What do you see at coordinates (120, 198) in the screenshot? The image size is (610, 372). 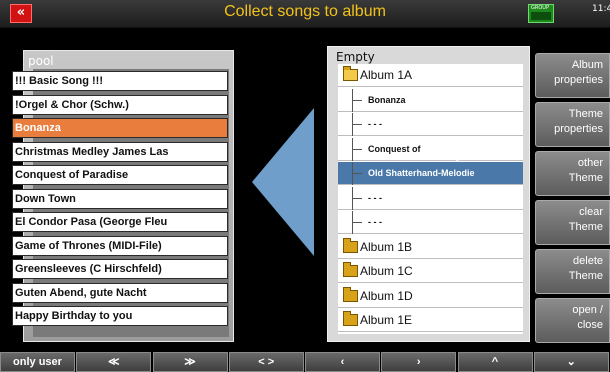 I see `pool-item: Down Town` at bounding box center [120, 198].